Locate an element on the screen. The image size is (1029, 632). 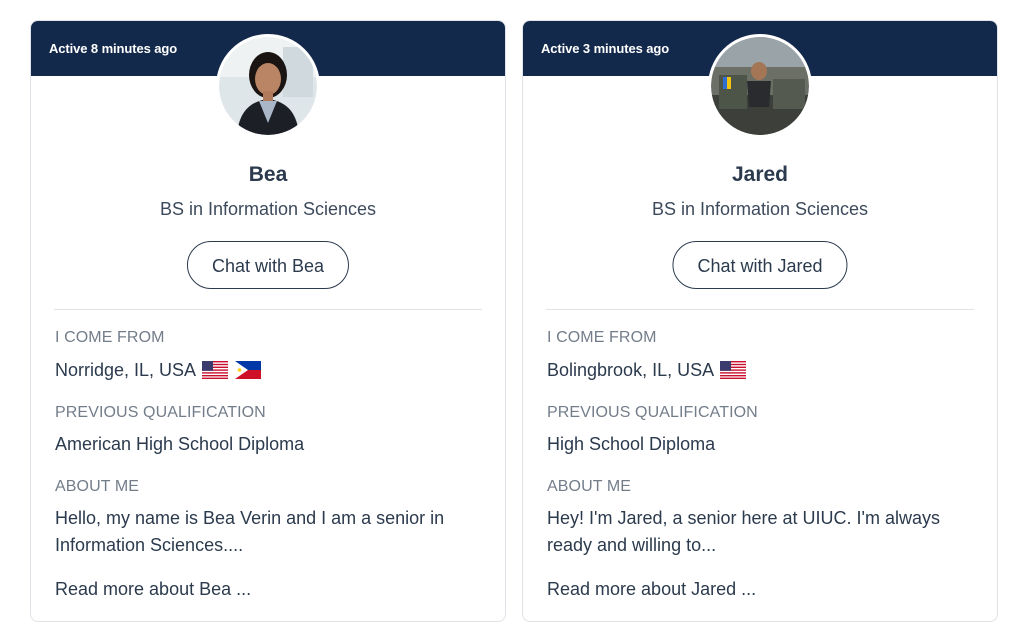
from-value-row: Bolingbrook, IL, USA is located at coordinates (762, 372).